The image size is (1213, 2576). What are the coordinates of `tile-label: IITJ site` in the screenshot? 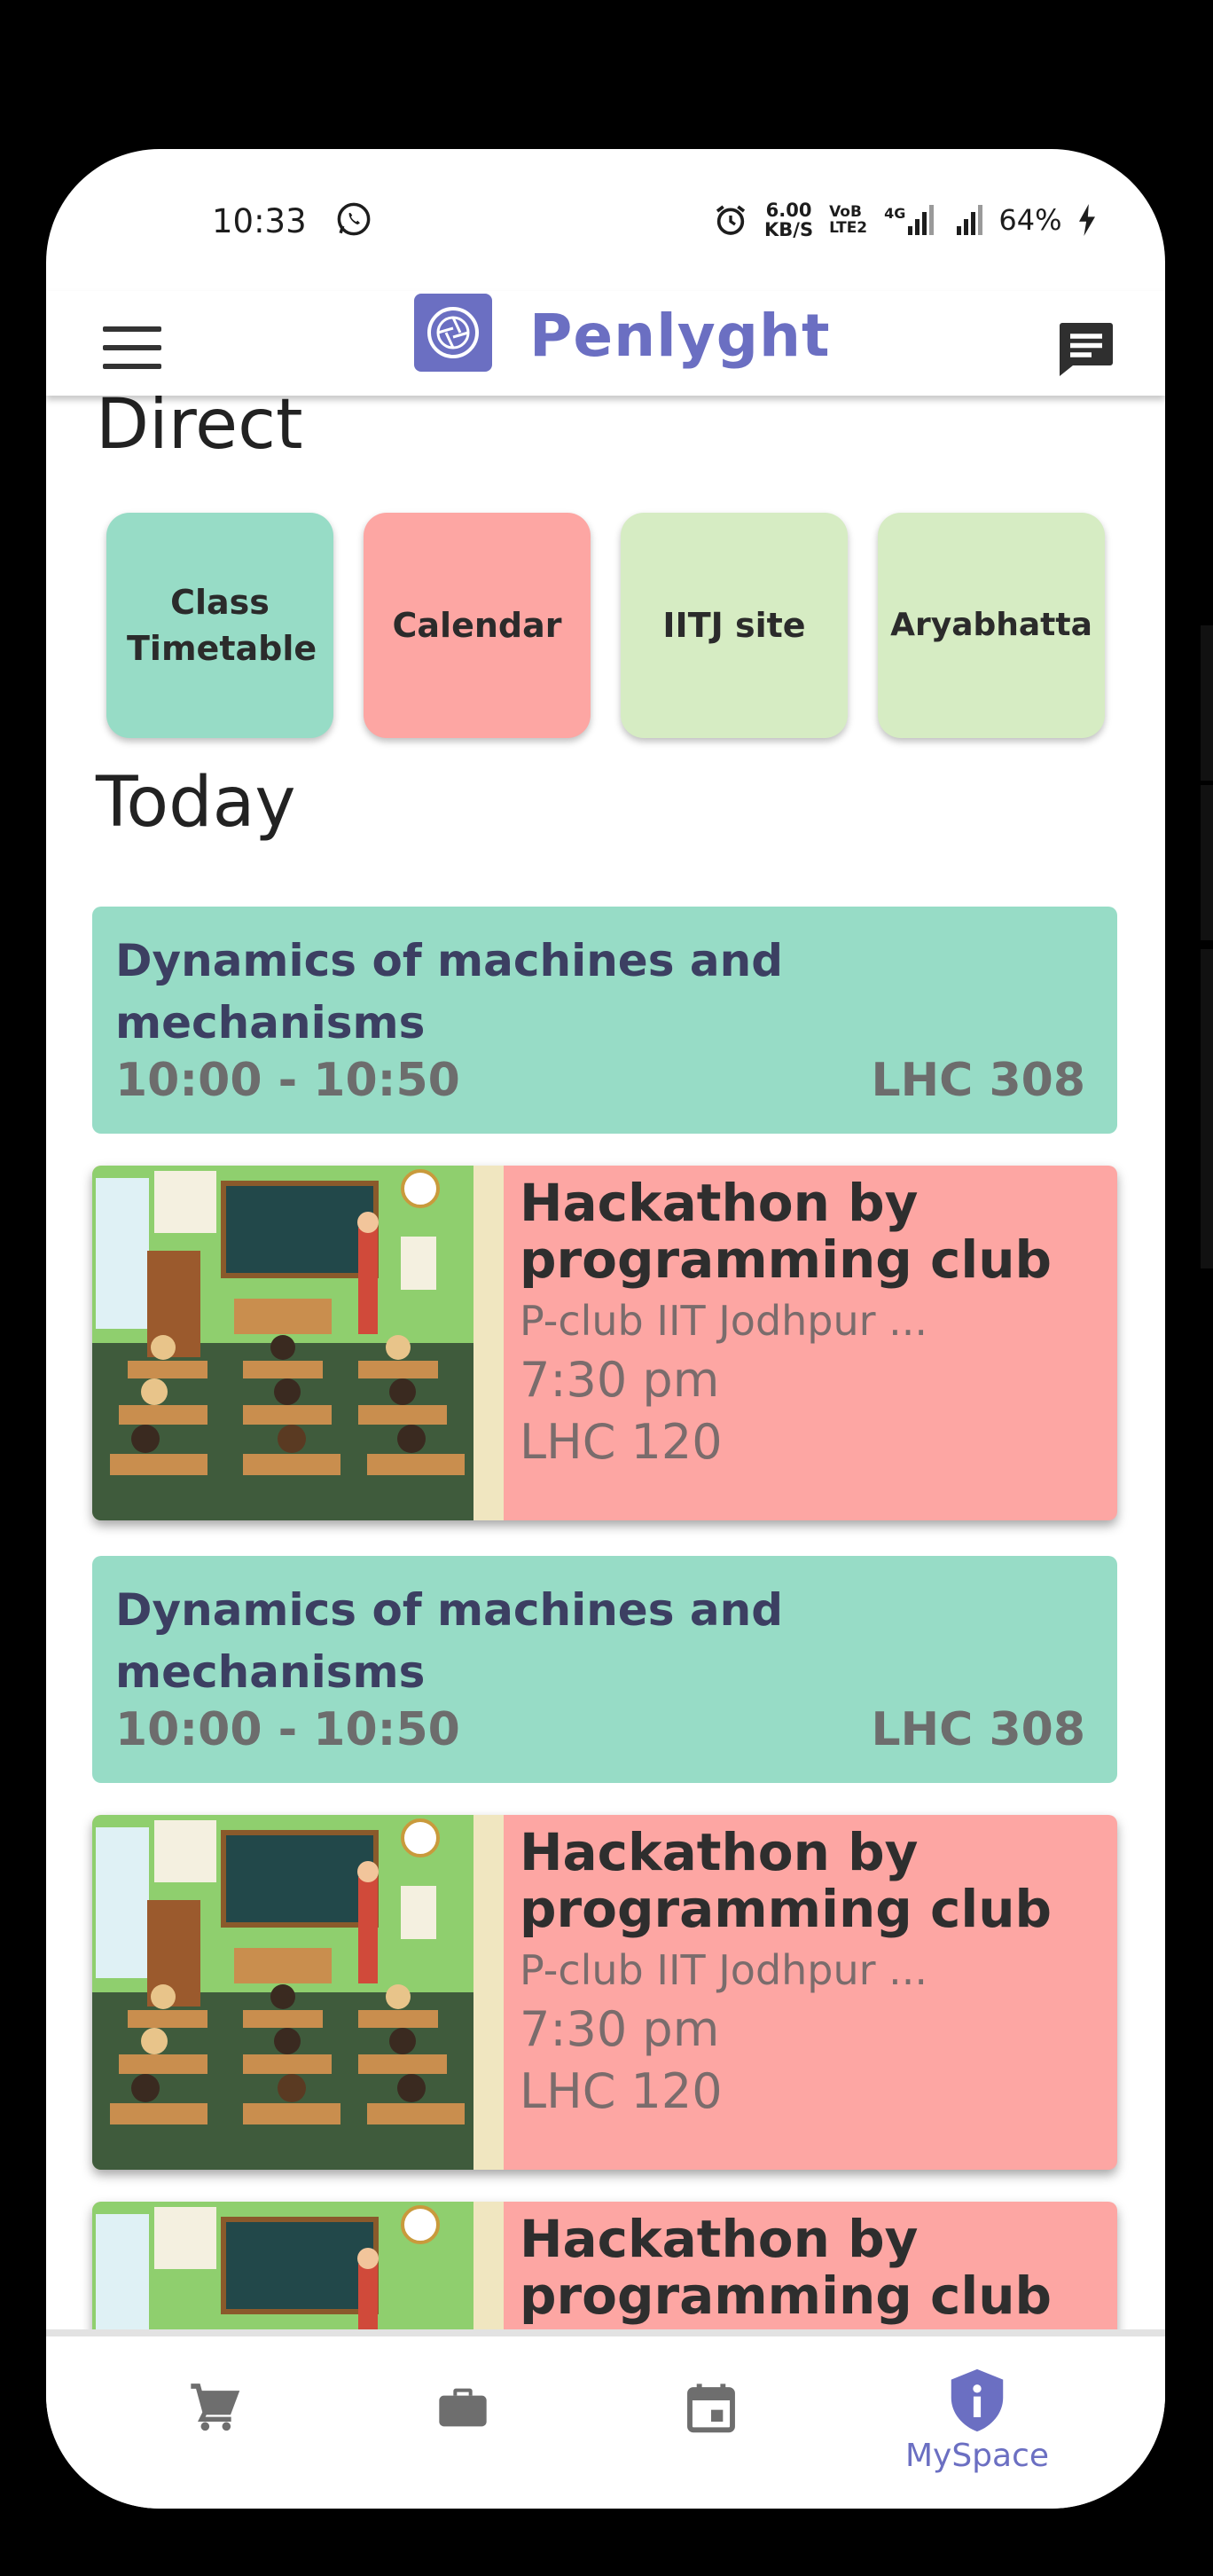 It's located at (734, 625).